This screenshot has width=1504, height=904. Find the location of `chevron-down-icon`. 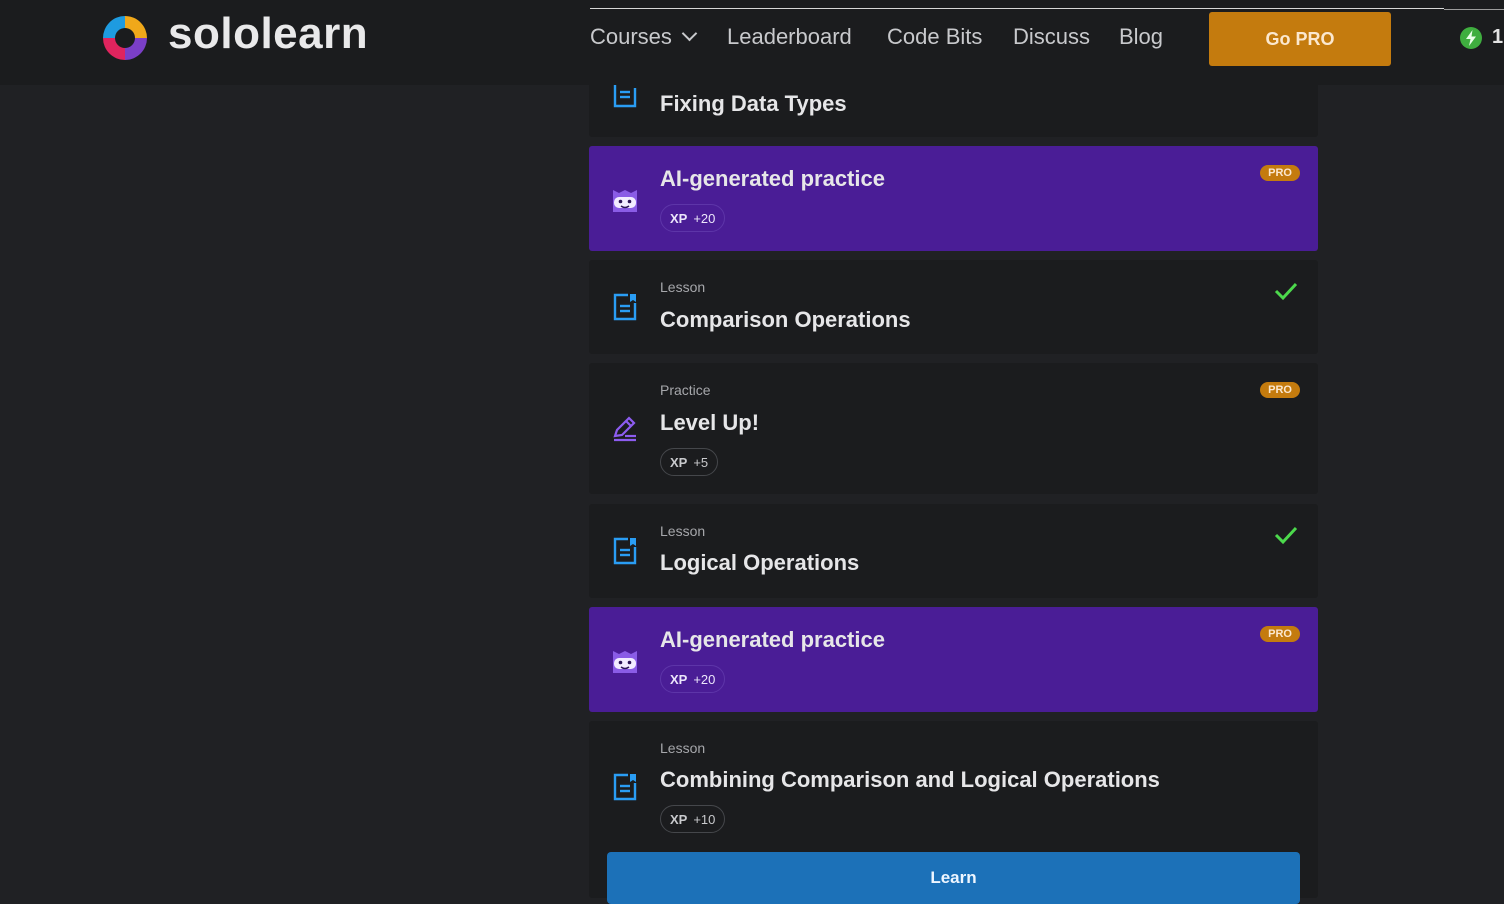

chevron-down-icon is located at coordinates (689, 33).